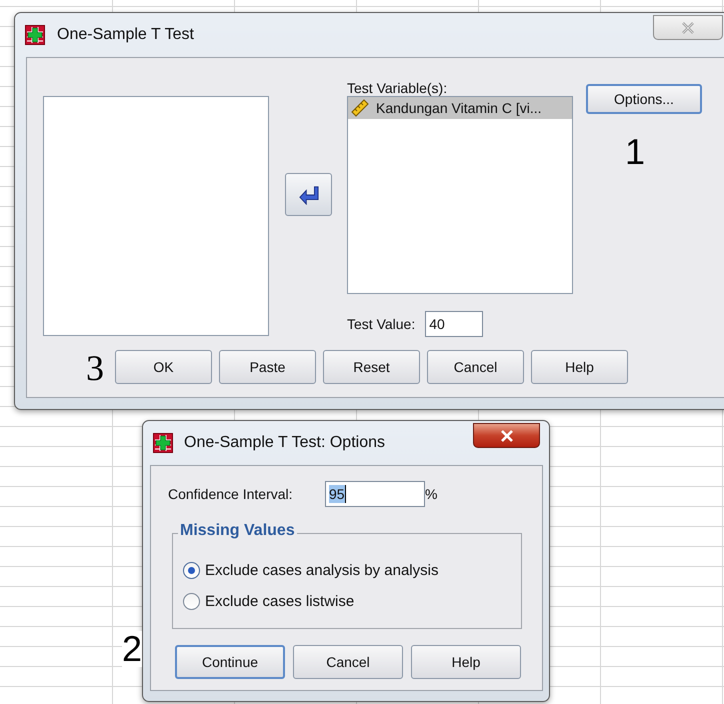 Image resolution: width=724 pixels, height=704 pixels. I want to click on window-title: One-Sample T Test, so click(125, 35).